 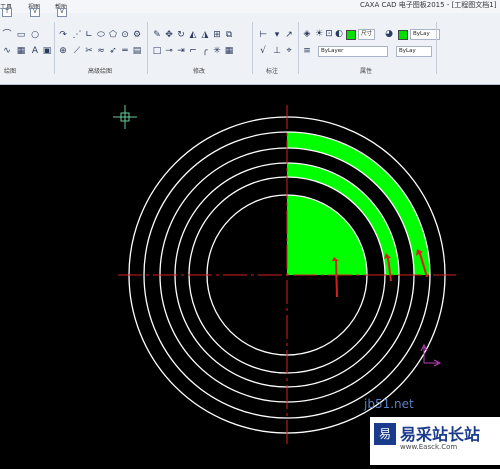 I want to click on layer-icon: ◈, so click(x=307, y=34).